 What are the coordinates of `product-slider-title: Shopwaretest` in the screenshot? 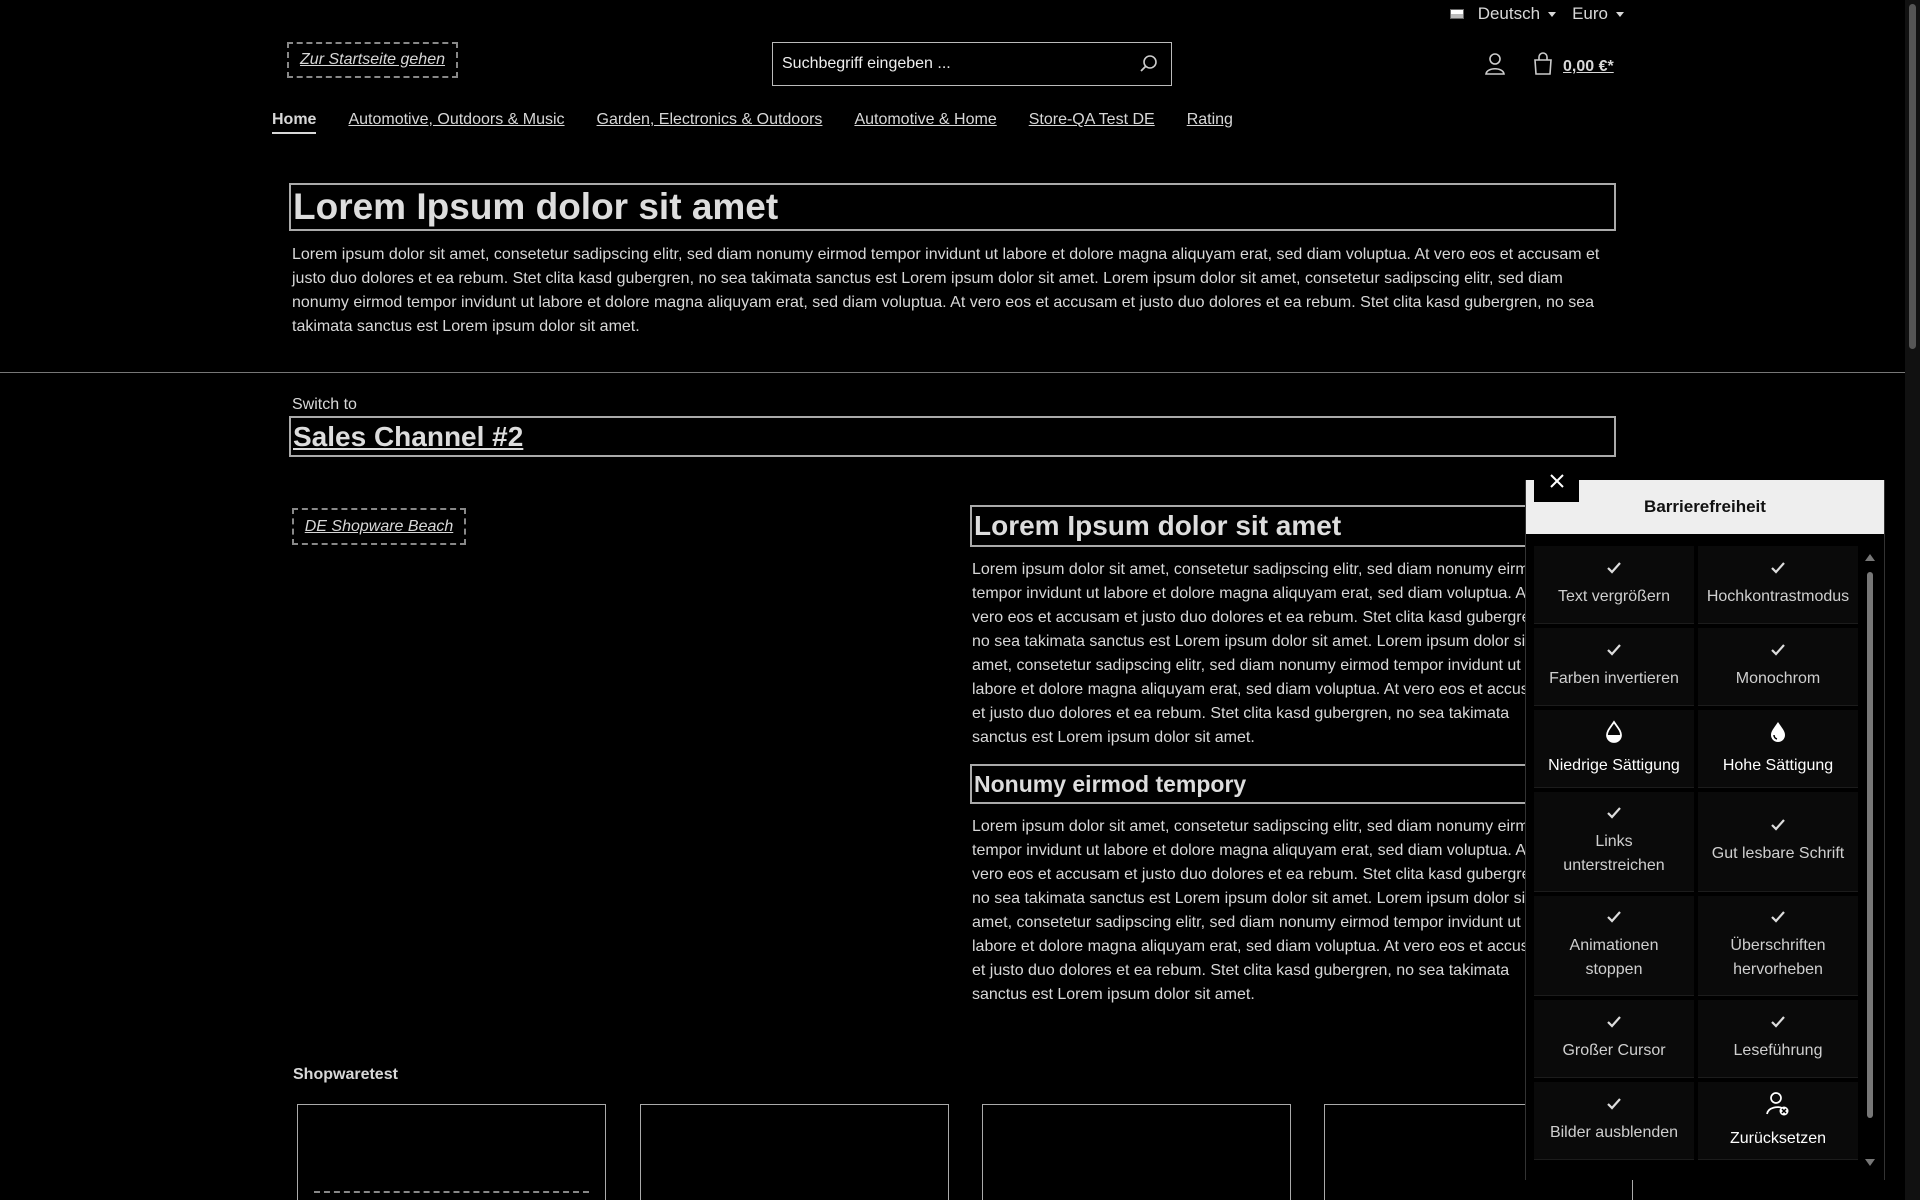 It's located at (345, 1074).